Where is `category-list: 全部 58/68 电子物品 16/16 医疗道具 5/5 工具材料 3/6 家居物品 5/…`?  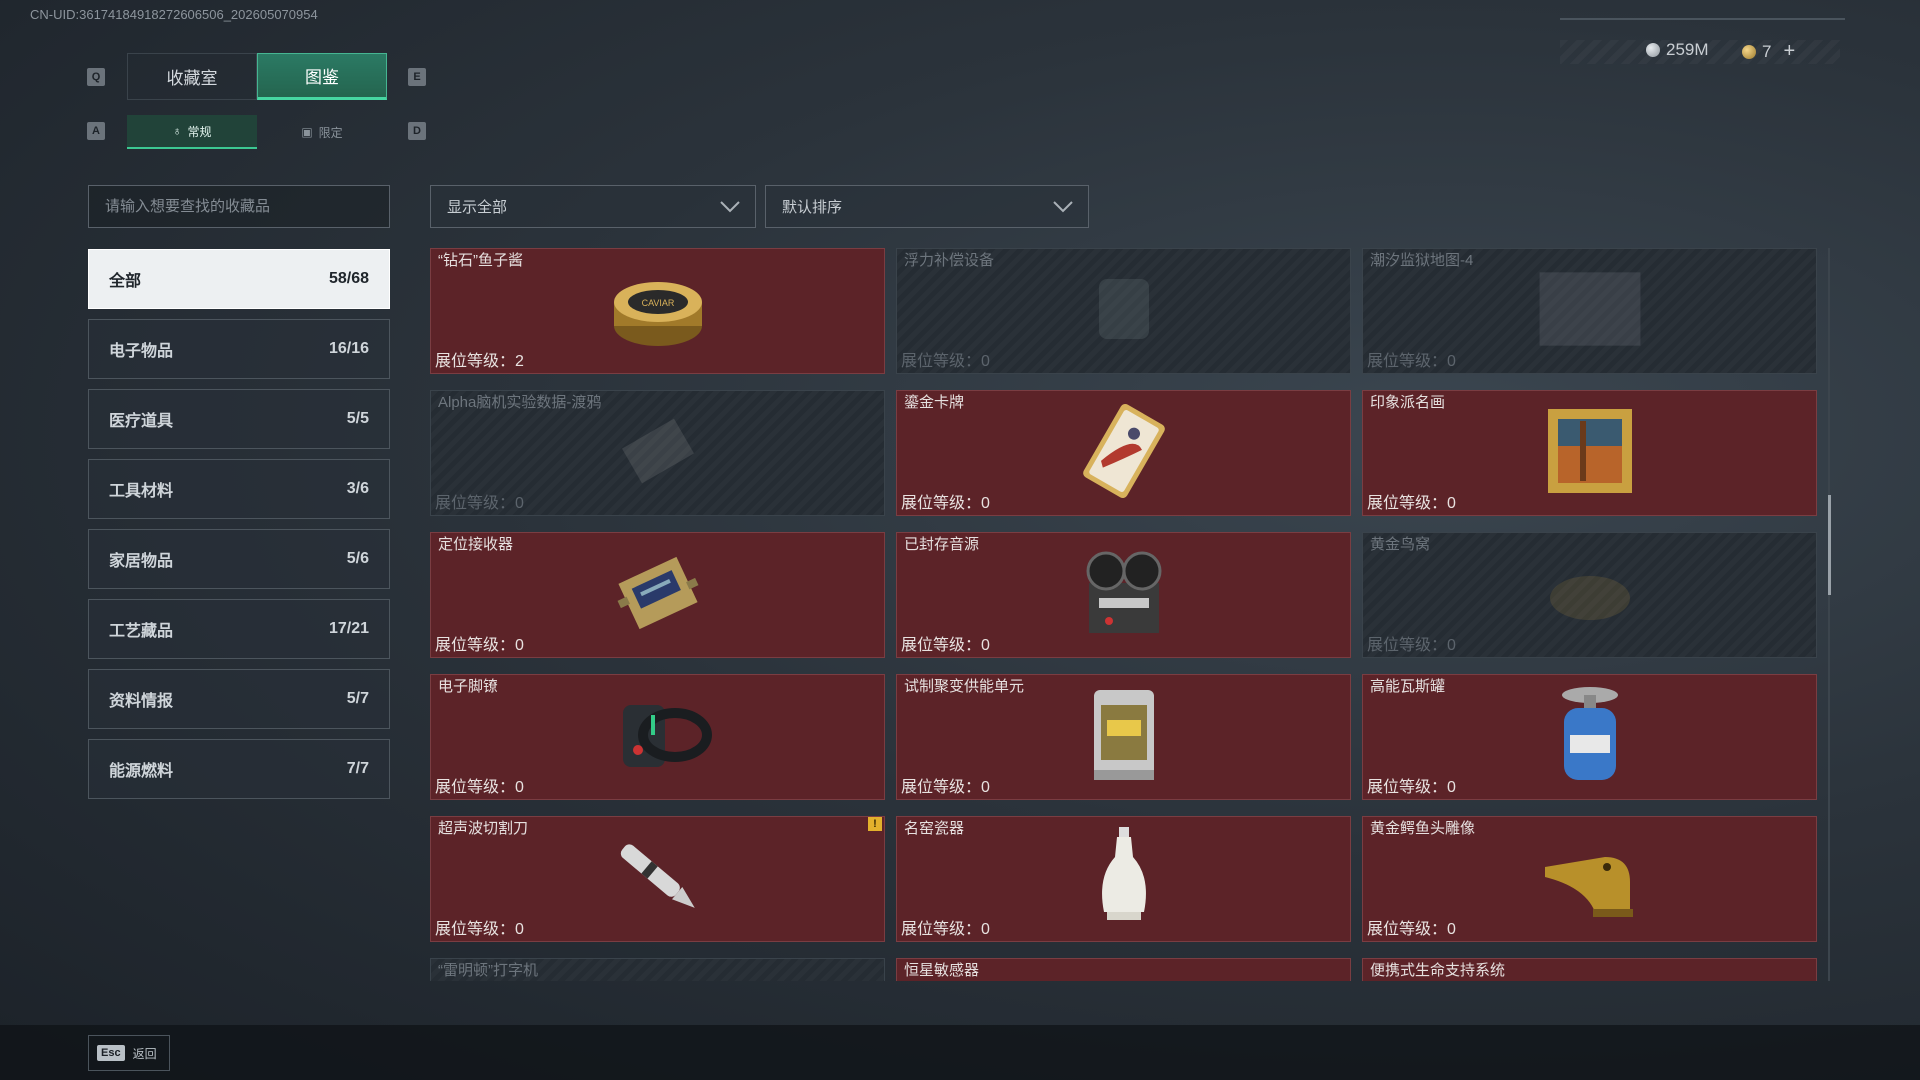 category-list: 全部 58/68 电子物品 16/16 医疗道具 5/5 工具材料 3/6 家居物品 5/… is located at coordinates (239, 529).